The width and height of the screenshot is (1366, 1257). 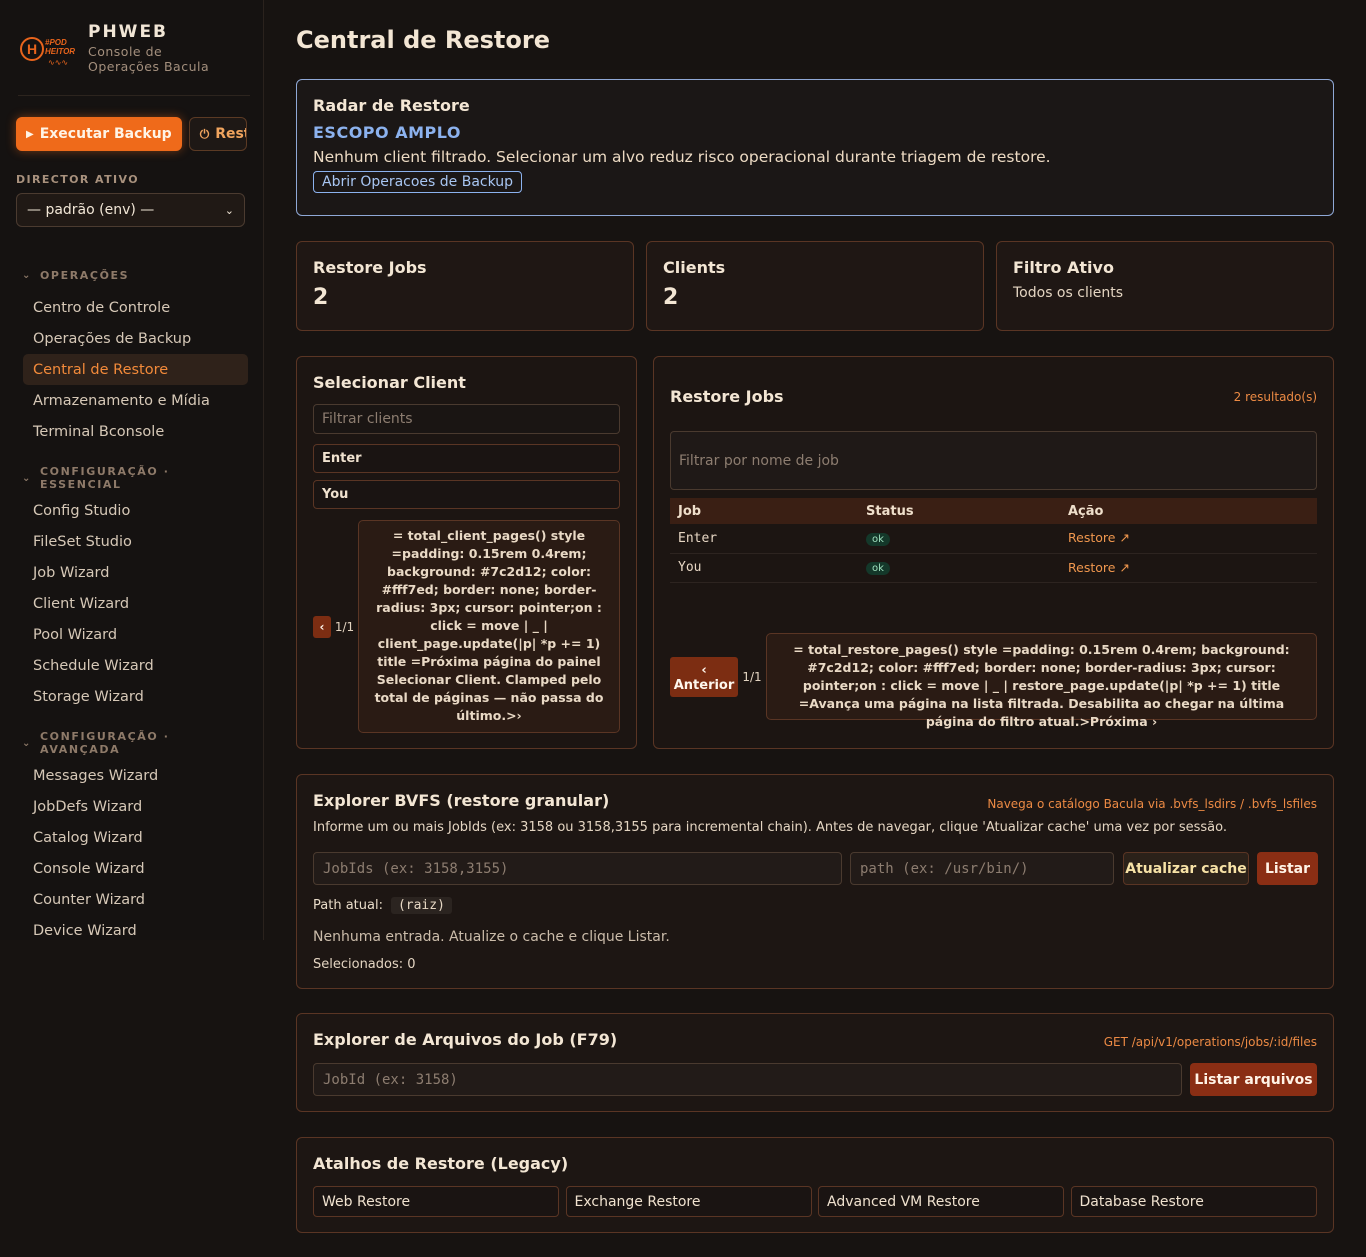 I want to click on sidebar-item-fileset-studio: FileSet Studio, so click(x=128, y=541).